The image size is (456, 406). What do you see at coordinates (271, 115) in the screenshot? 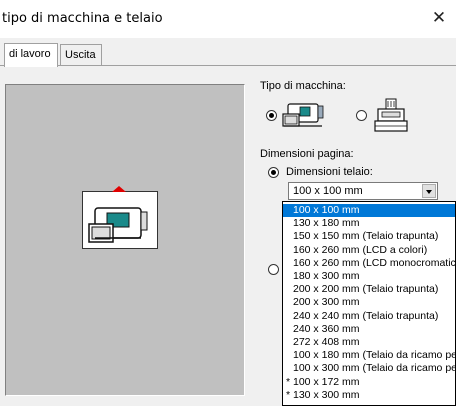
I see `radio-sewing-machine` at bounding box center [271, 115].